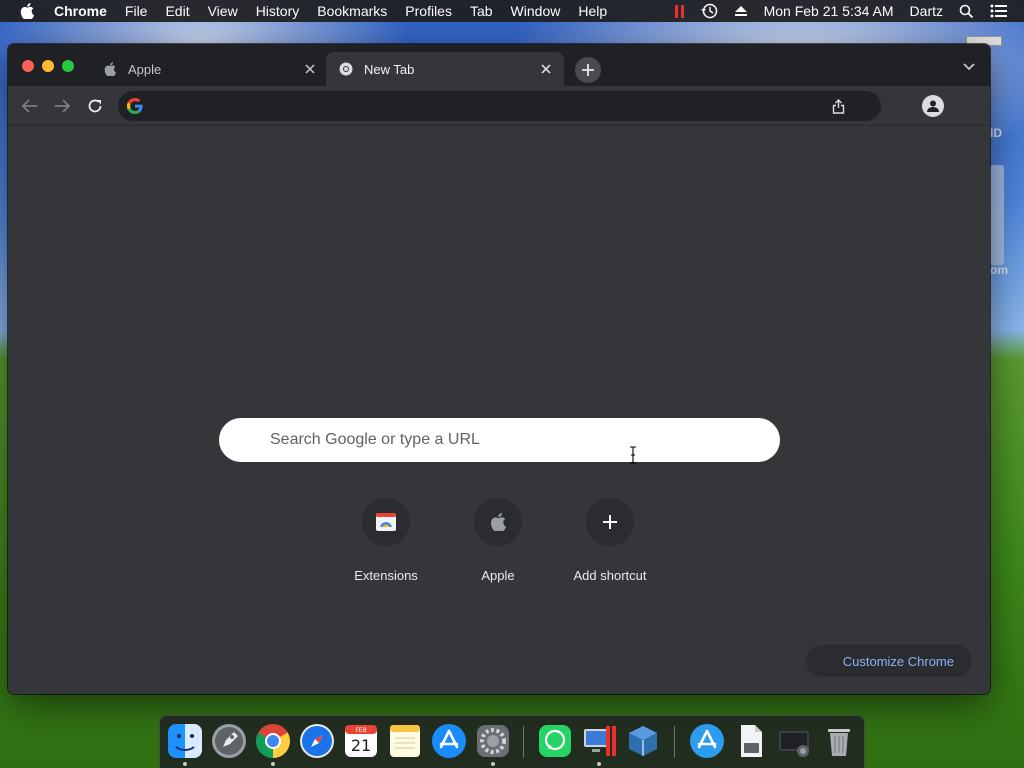 Image resolution: width=1024 pixels, height=768 pixels. I want to click on search-input, so click(499, 440).